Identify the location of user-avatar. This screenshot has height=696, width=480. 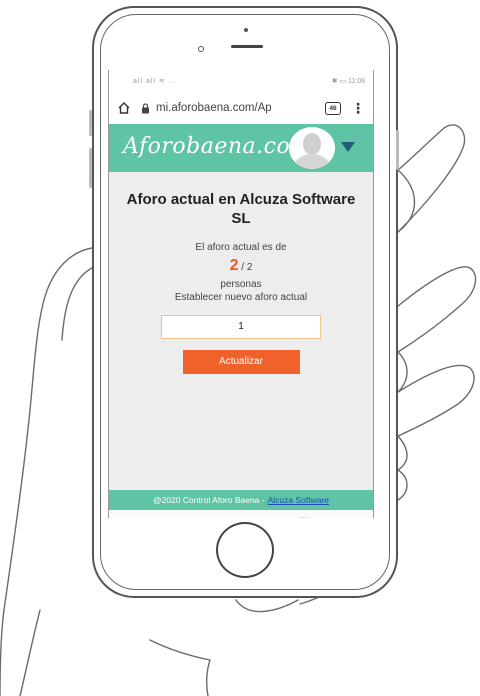
(312, 148).